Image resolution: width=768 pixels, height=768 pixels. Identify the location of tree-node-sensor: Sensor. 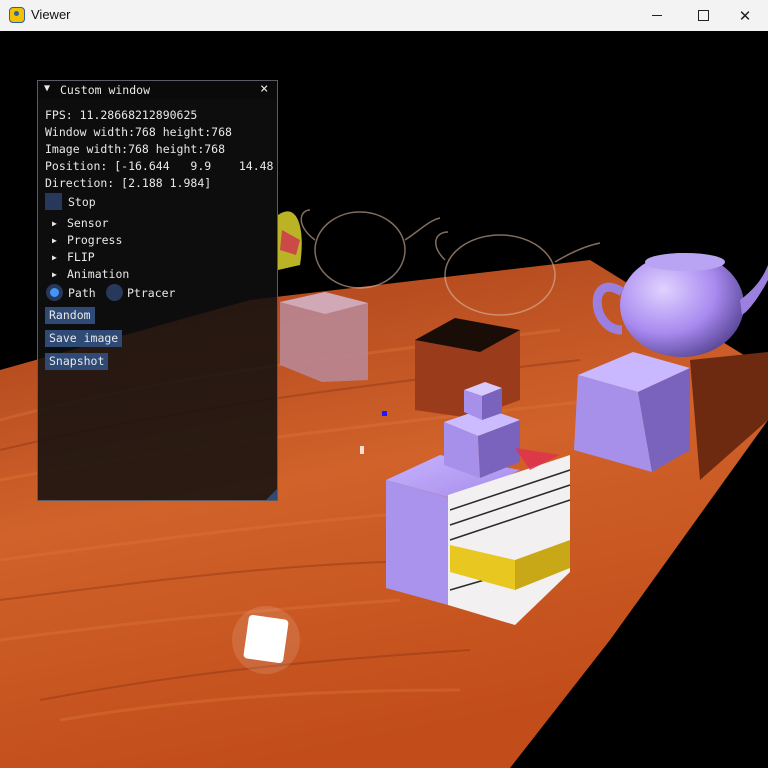
(88, 223).